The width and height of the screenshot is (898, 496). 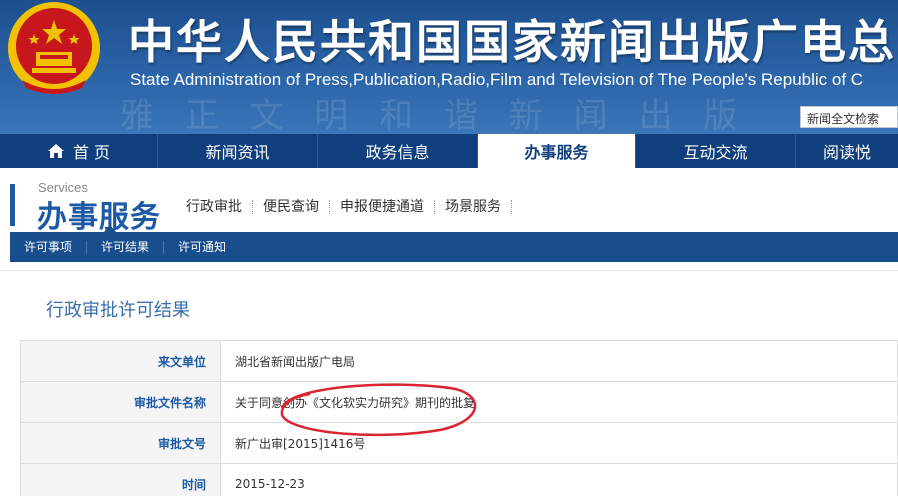 What do you see at coordinates (118, 310) in the screenshot?
I see `page-title: 行政审批许可结果` at bounding box center [118, 310].